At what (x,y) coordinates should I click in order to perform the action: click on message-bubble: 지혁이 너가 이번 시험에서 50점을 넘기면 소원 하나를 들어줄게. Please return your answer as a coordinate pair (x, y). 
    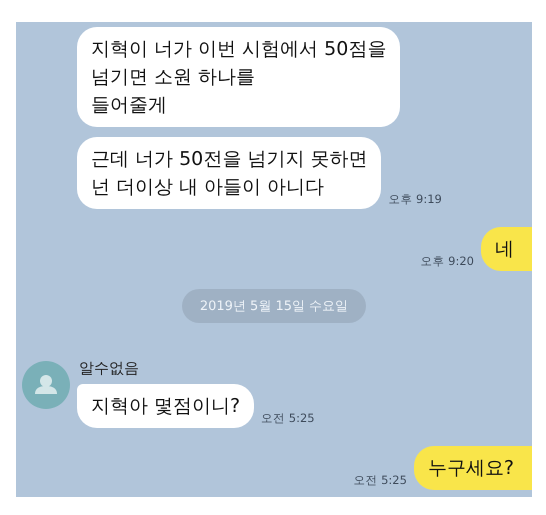
    Looking at the image, I should click on (238, 77).